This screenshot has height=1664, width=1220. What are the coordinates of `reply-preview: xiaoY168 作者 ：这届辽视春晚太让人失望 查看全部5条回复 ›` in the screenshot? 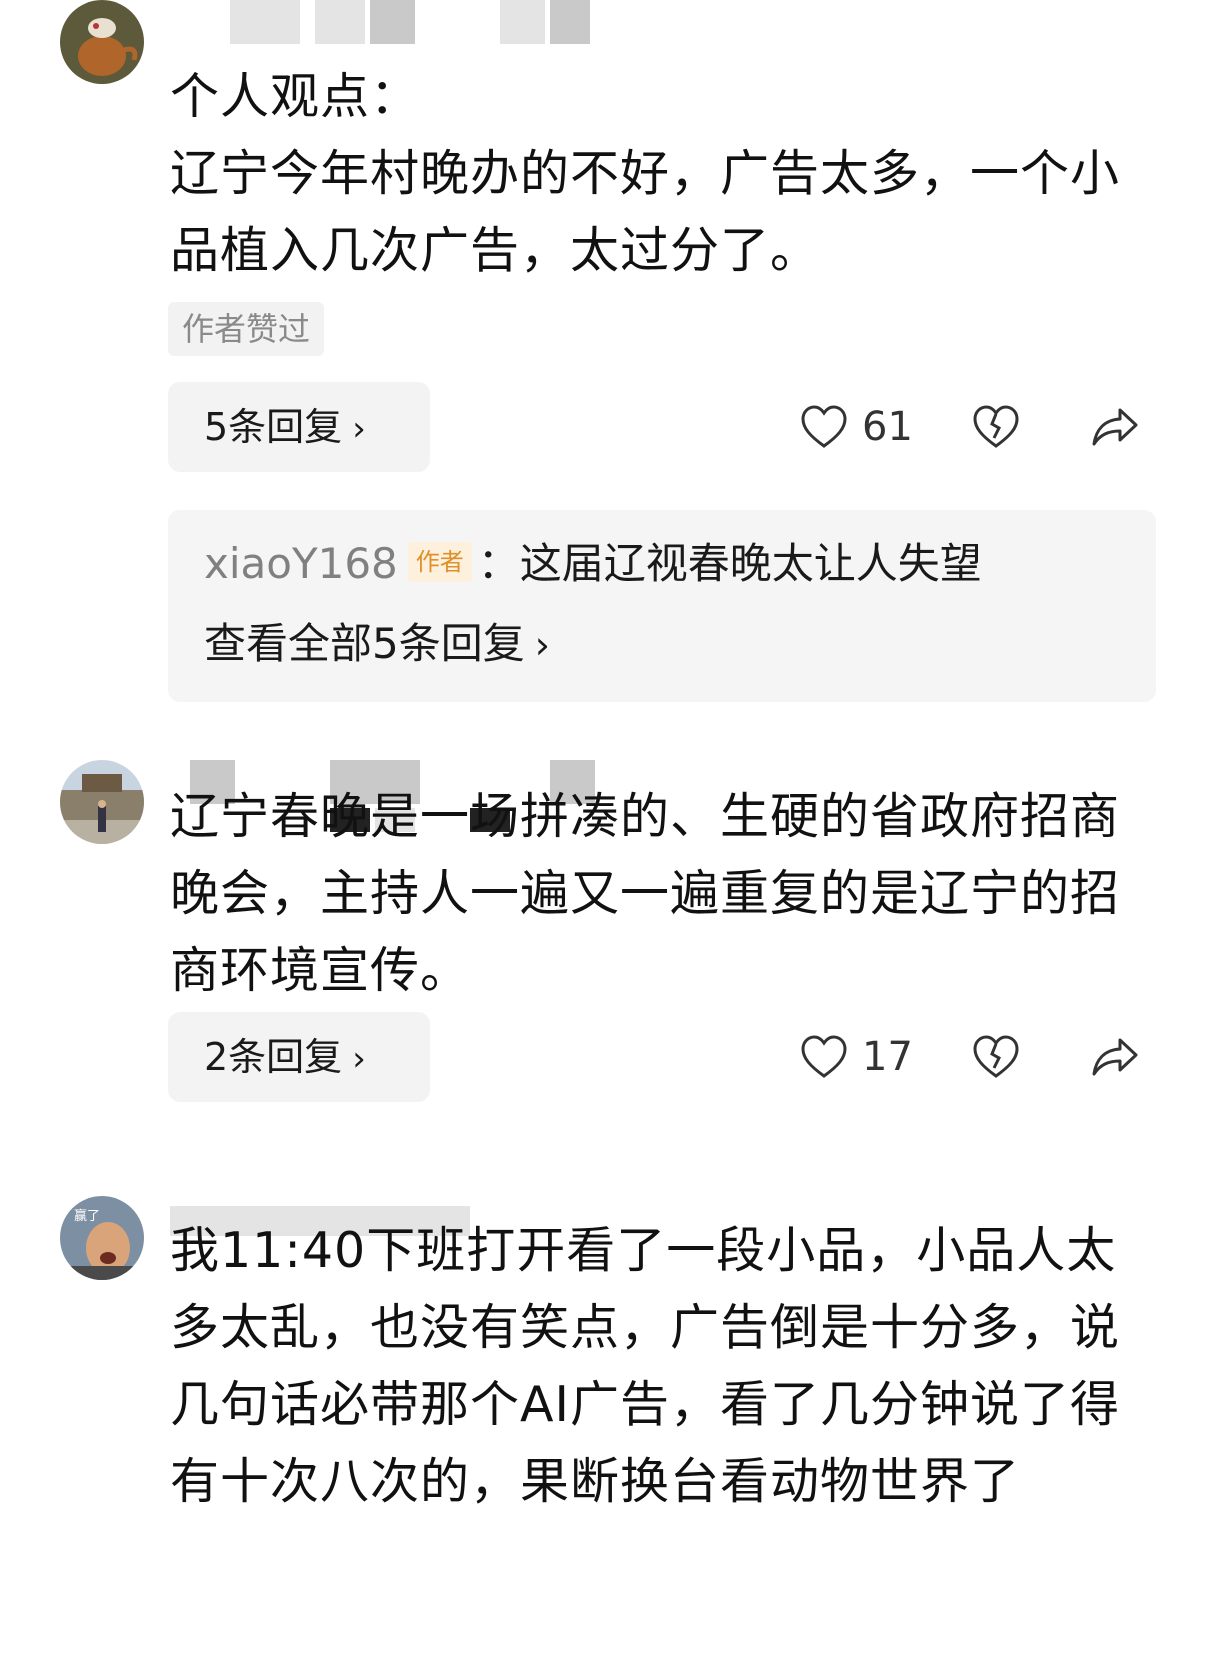 It's located at (662, 606).